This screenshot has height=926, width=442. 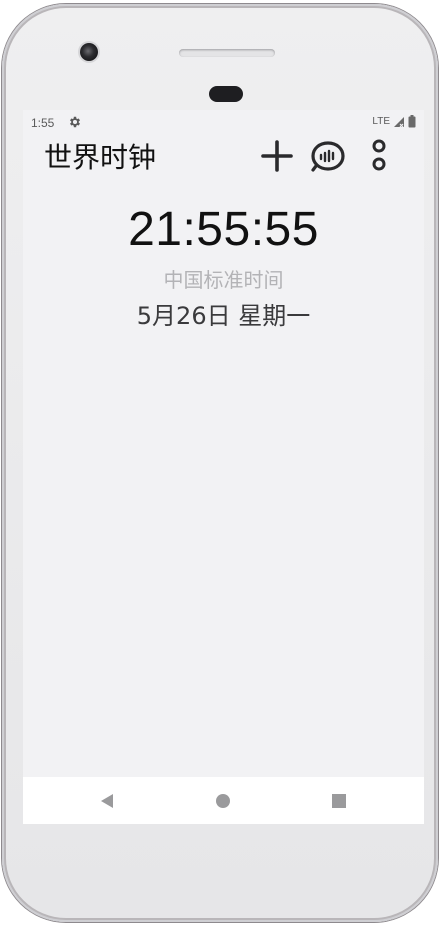 What do you see at coordinates (381, 121) in the screenshot?
I see `network-type: LTE` at bounding box center [381, 121].